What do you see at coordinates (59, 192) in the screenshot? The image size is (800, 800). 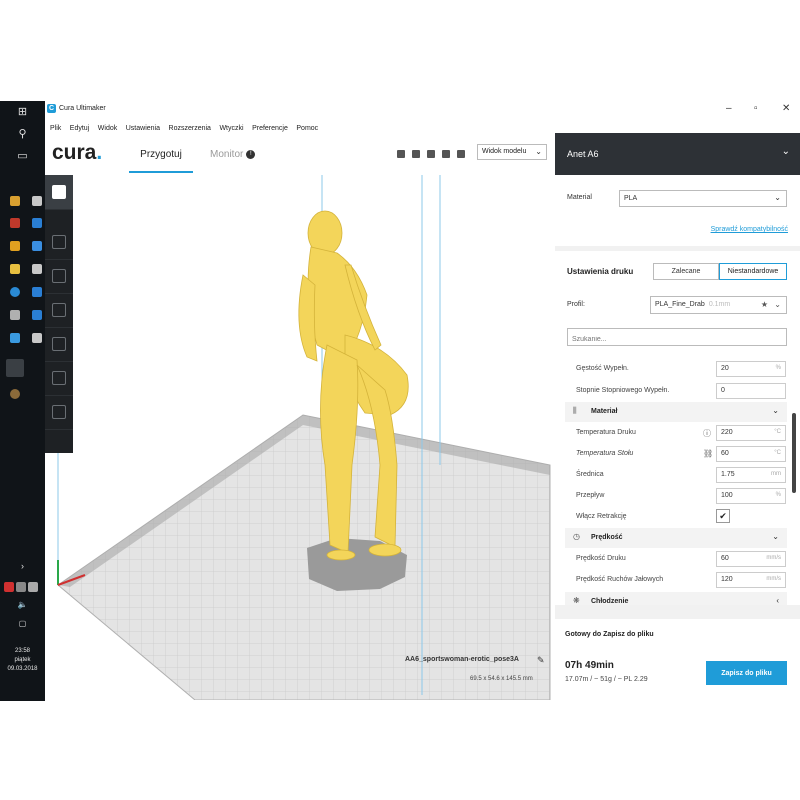 I see `open-file-button` at bounding box center [59, 192].